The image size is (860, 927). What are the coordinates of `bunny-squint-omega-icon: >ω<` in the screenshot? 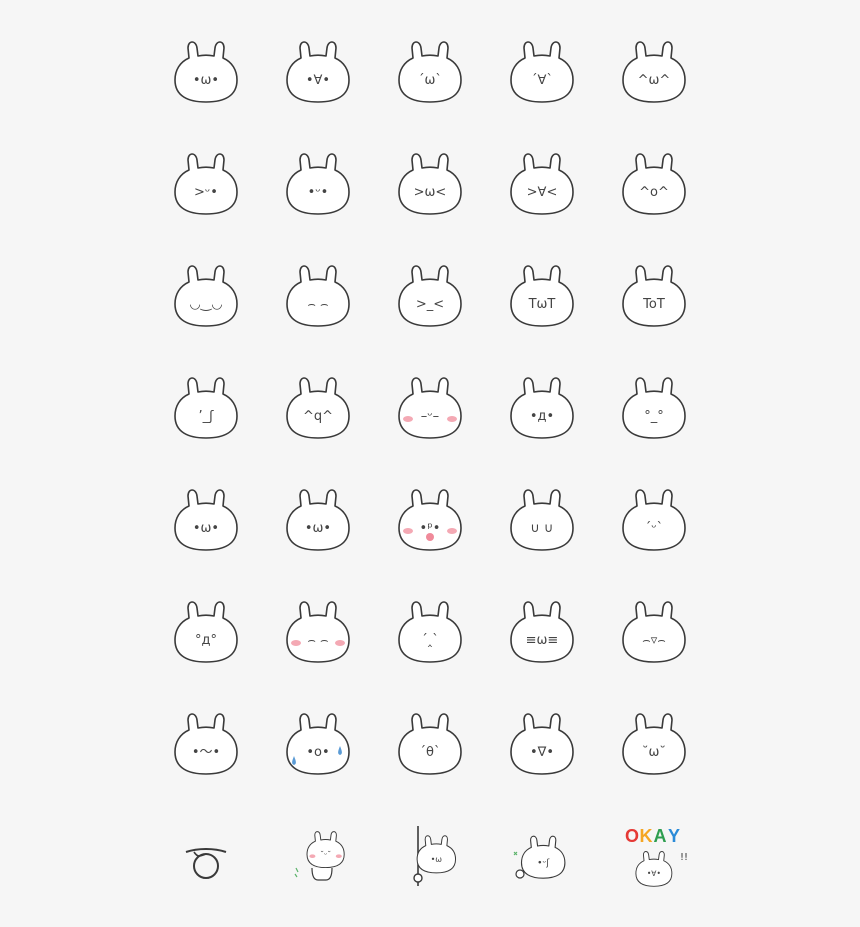 It's located at (430, 184).